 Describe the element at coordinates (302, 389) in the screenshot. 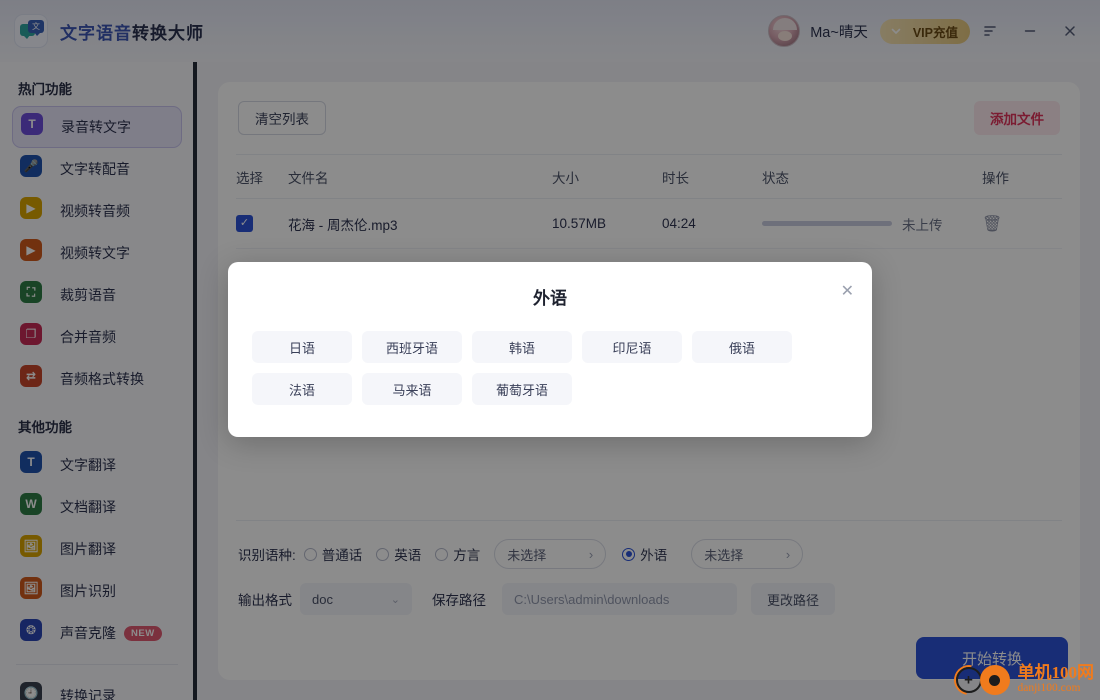

I see `language-option-5: 法语` at that location.